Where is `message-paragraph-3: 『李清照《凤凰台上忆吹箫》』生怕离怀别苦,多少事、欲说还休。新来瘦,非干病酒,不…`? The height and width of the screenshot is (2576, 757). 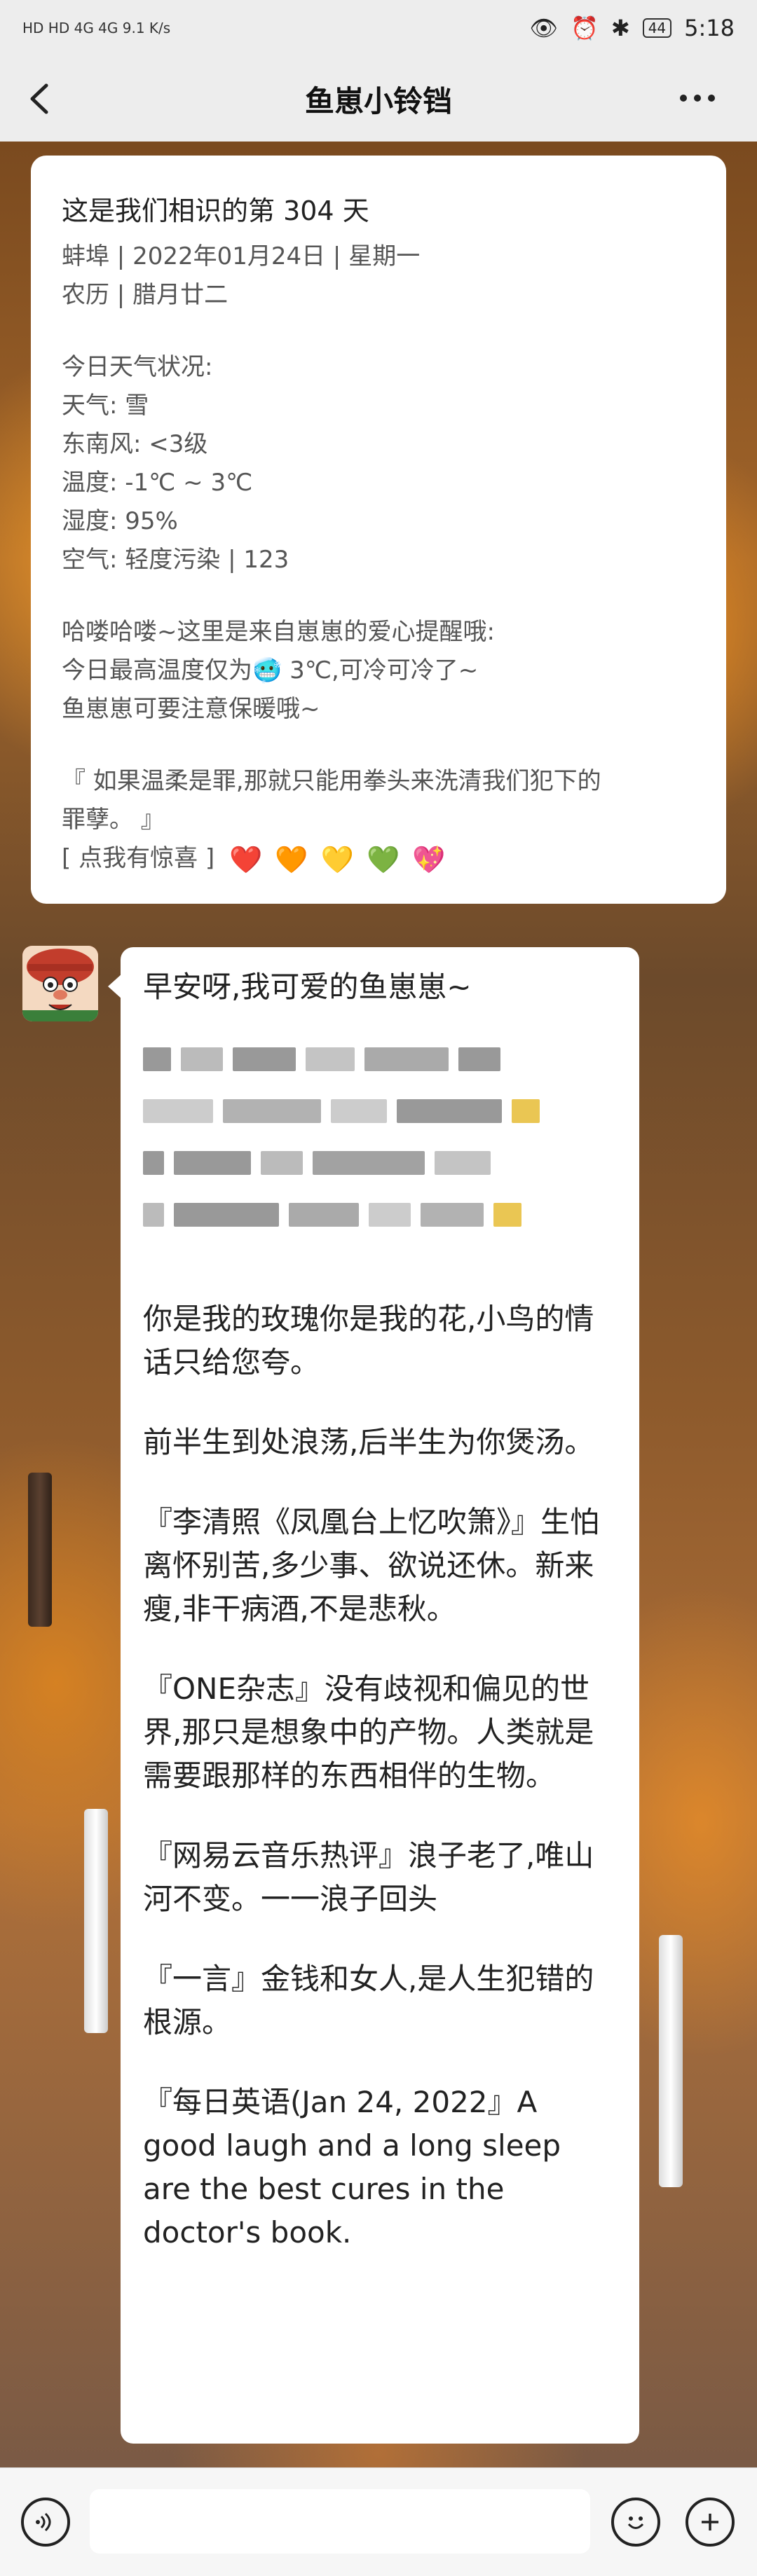 message-paragraph-3: 『李清照《凤凰台上忆吹箫》』生怕离怀别苦,多少事、欲说还休。新来瘦,非干病酒,不… is located at coordinates (371, 1565).